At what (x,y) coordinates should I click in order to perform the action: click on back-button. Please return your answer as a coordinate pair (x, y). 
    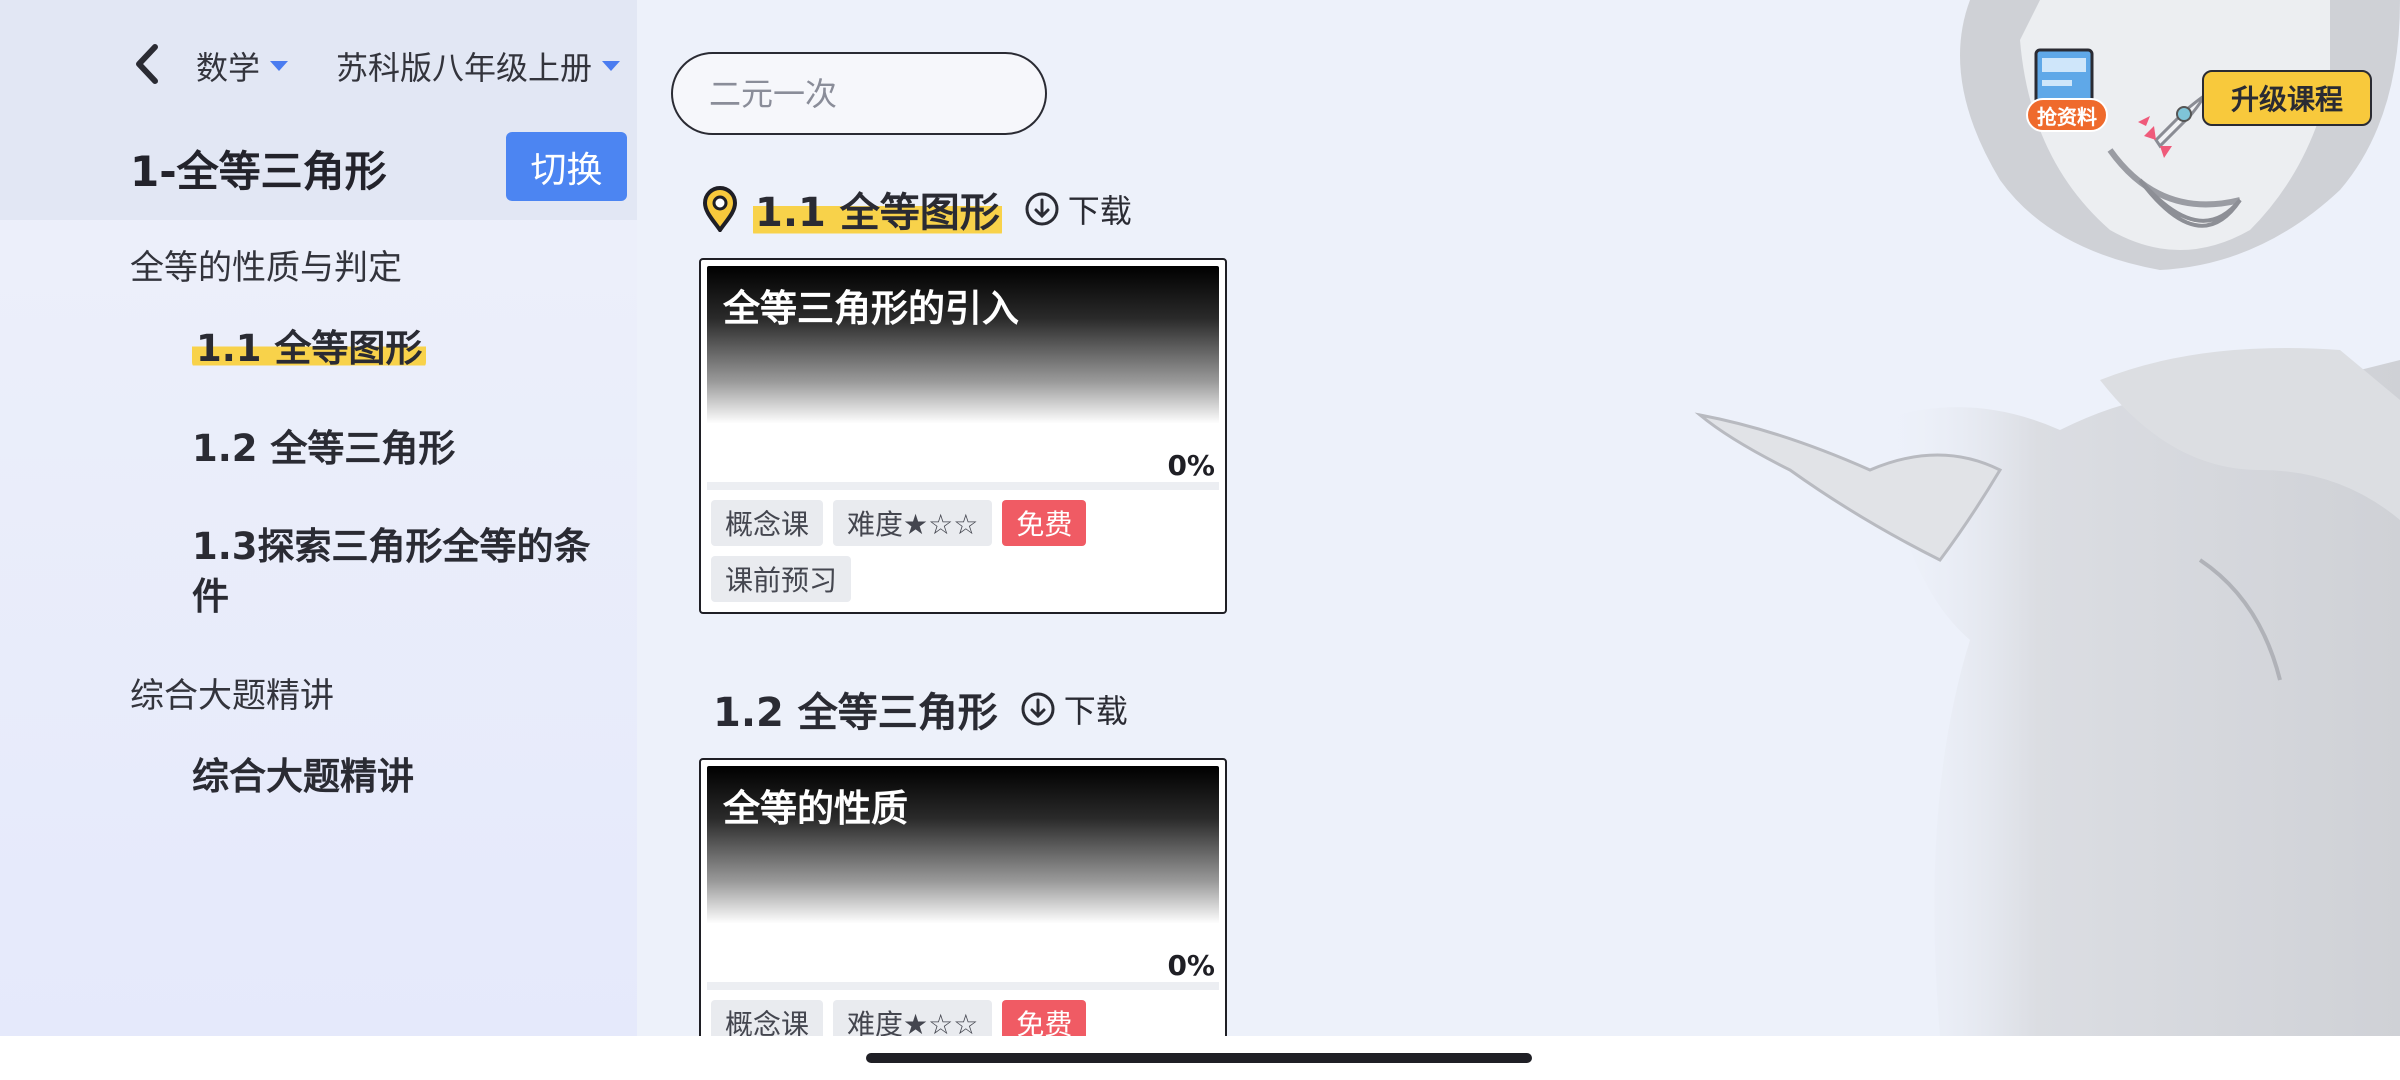
    Looking at the image, I should click on (146, 64).